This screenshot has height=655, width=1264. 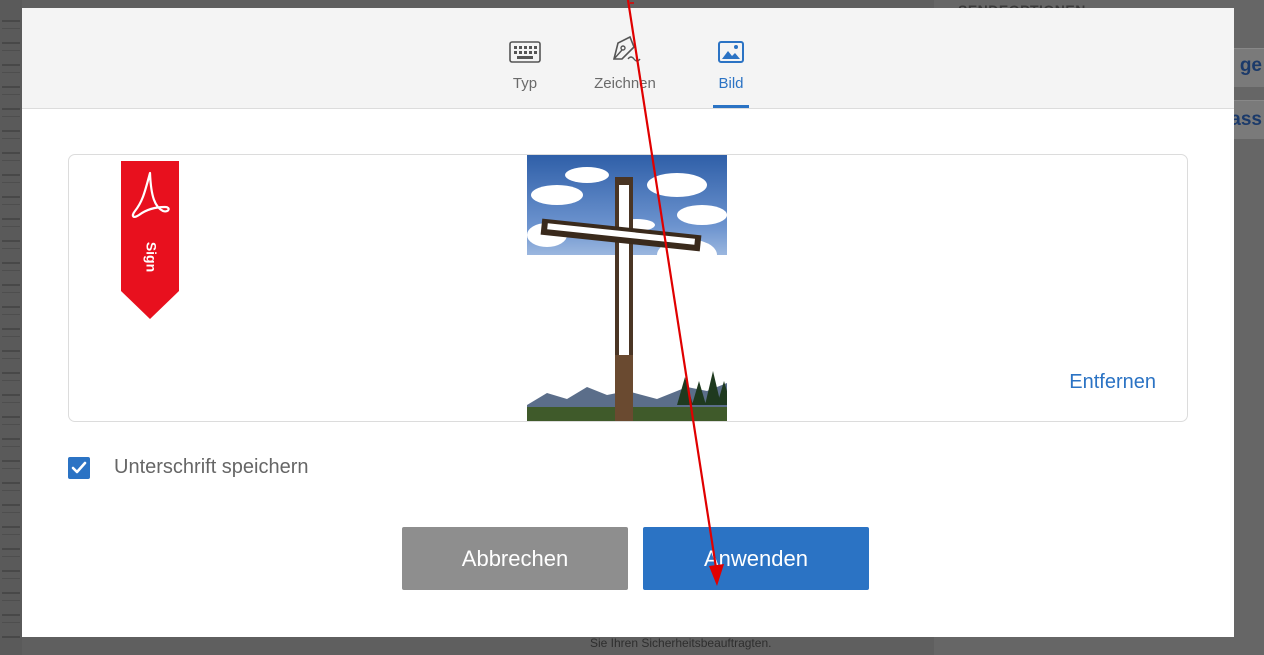 What do you see at coordinates (515, 558) in the screenshot?
I see `cancel-button: Abbrechen` at bounding box center [515, 558].